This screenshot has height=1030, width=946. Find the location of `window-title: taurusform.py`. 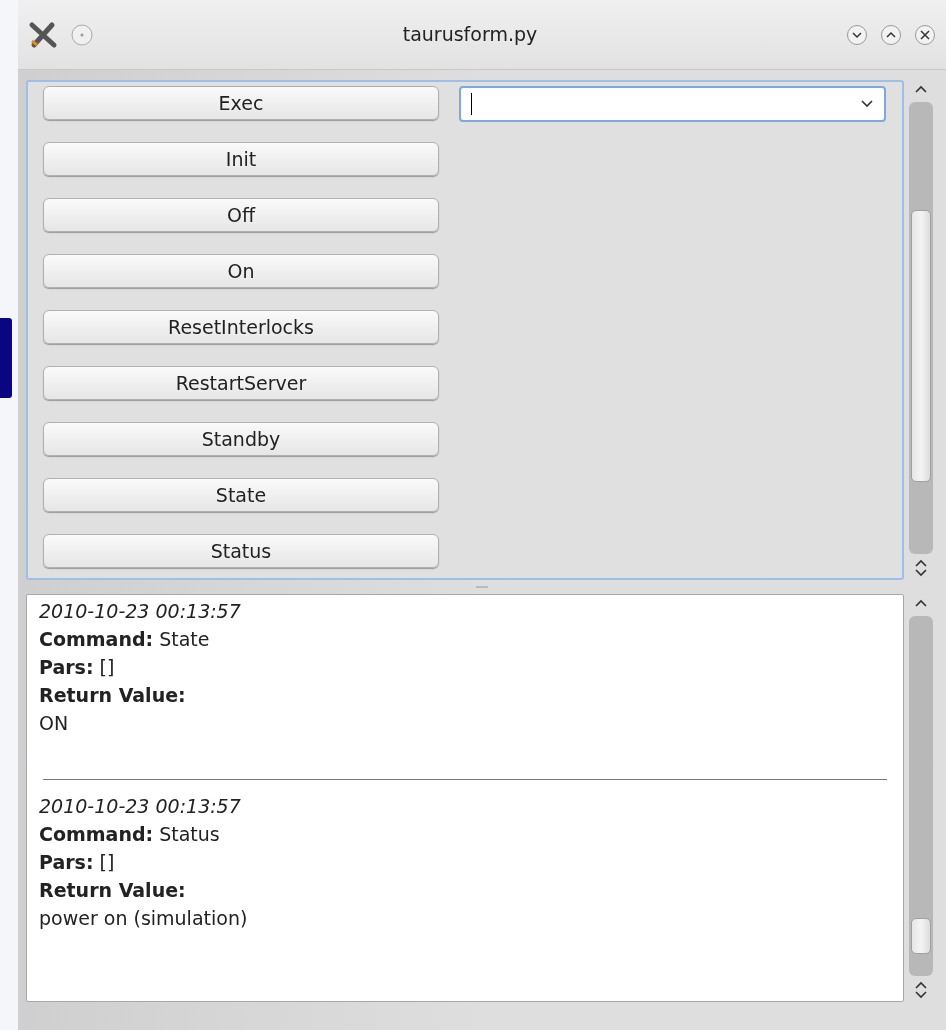

window-title: taurusform.py is located at coordinates (470, 35).